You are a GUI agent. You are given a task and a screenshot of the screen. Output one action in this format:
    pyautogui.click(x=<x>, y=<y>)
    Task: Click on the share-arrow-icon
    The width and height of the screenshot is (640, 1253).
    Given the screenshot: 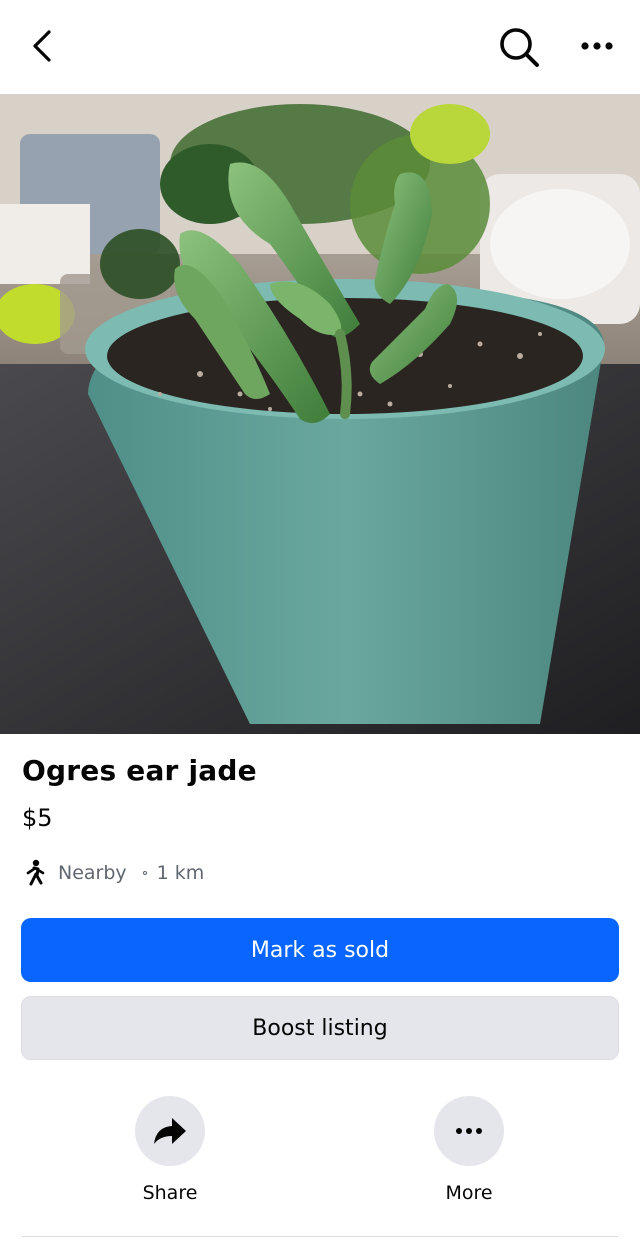 What is the action you would take?
    pyautogui.click(x=170, y=1131)
    